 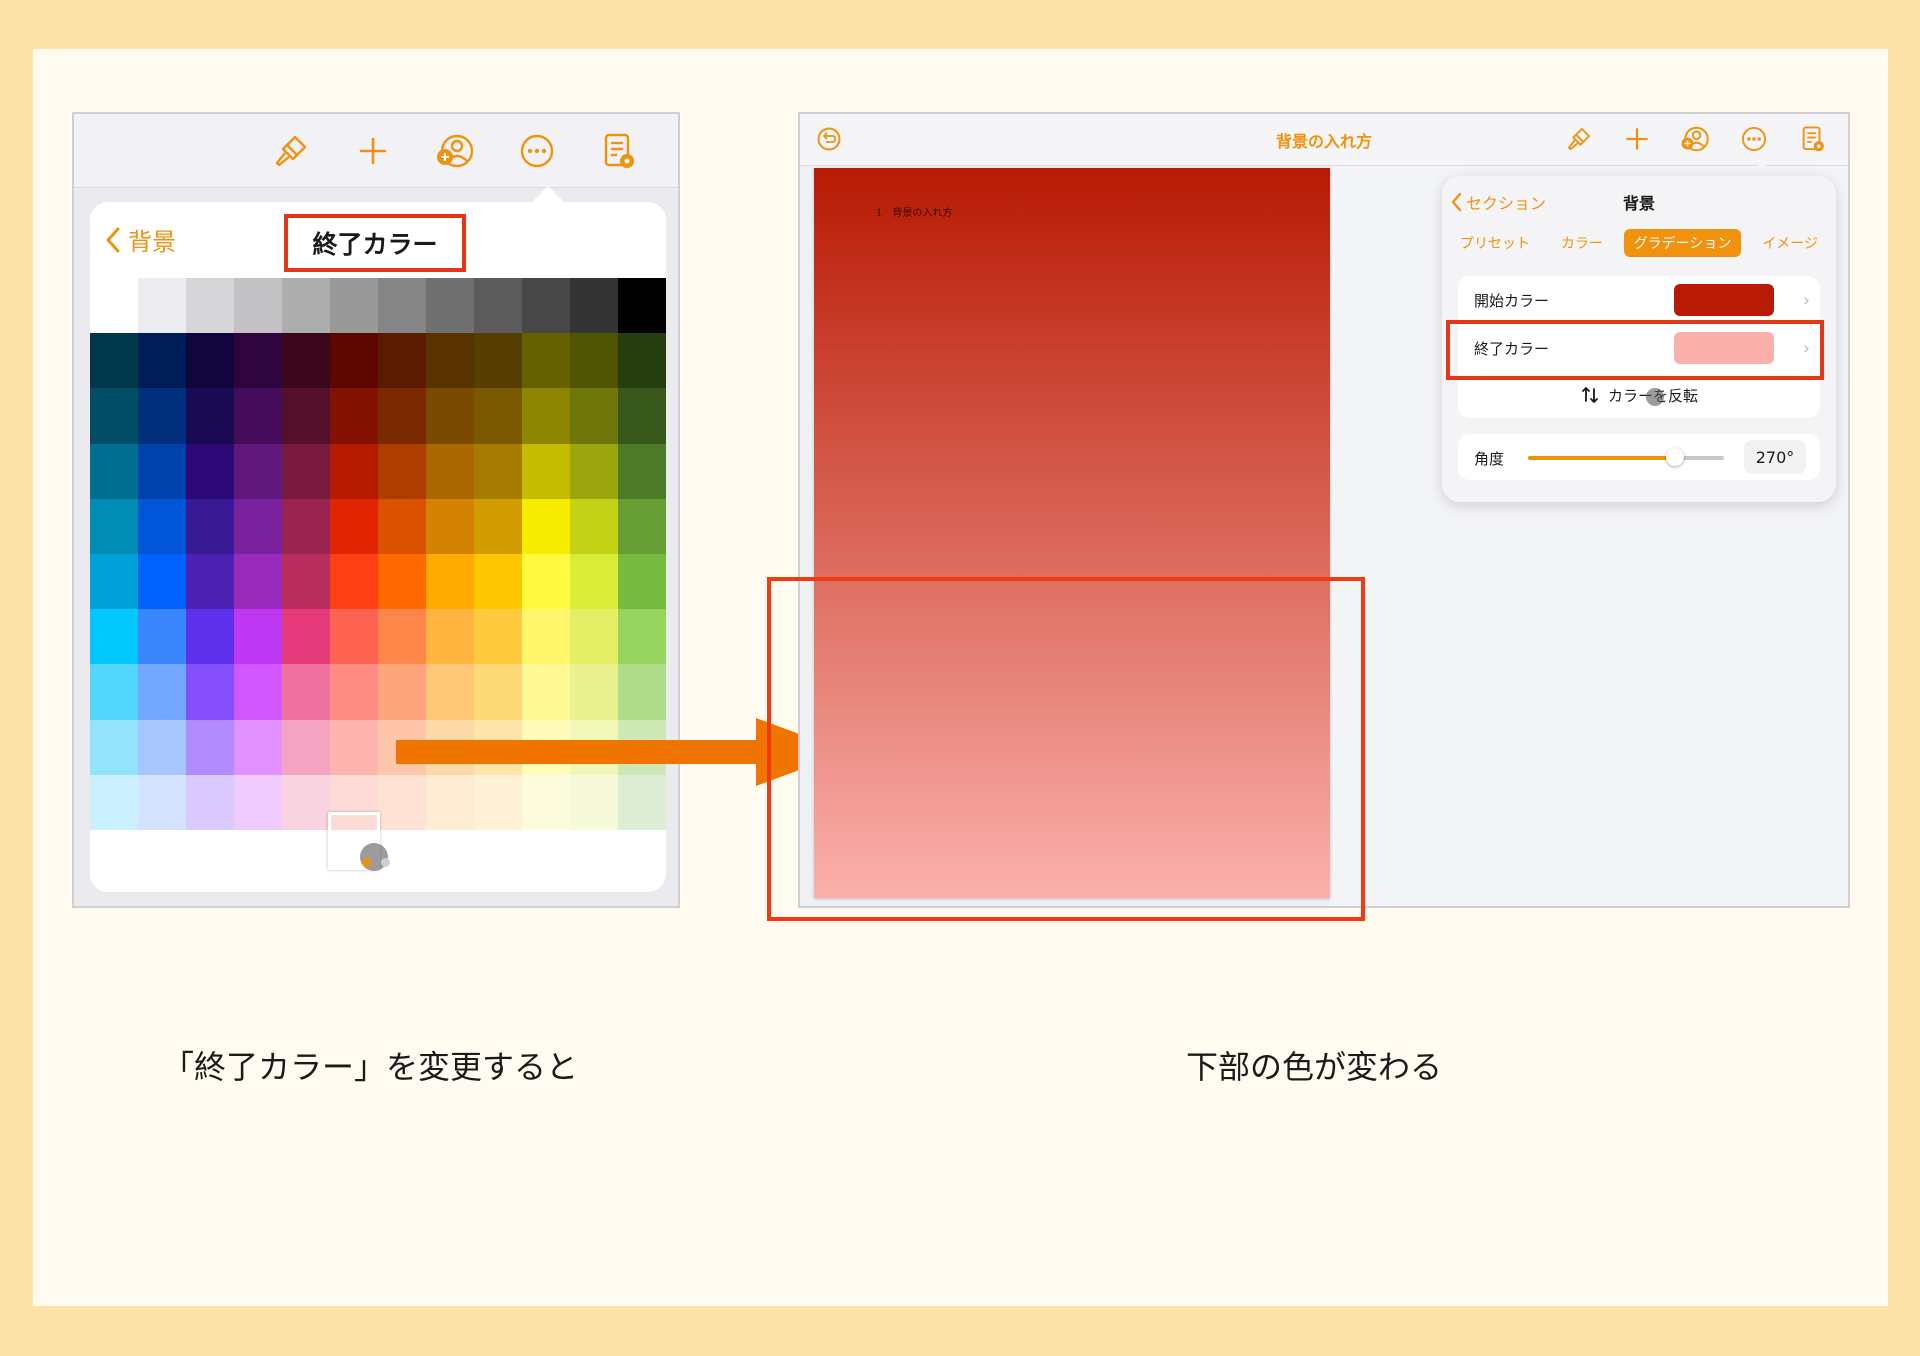 I want to click on tab-image: イメージ, so click(x=1790, y=243).